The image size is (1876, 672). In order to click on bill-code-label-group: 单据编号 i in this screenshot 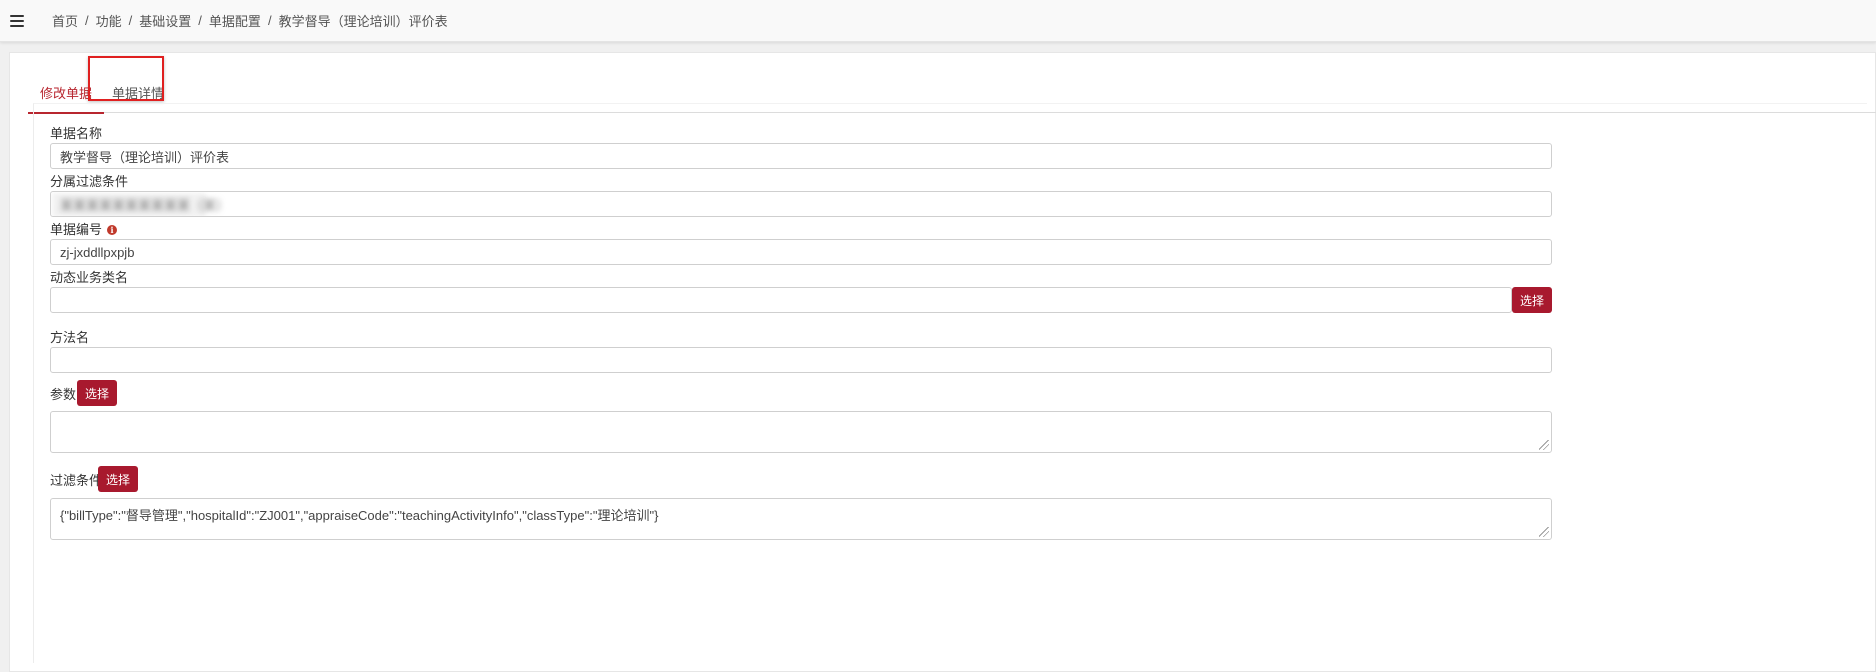, I will do `click(84, 228)`.